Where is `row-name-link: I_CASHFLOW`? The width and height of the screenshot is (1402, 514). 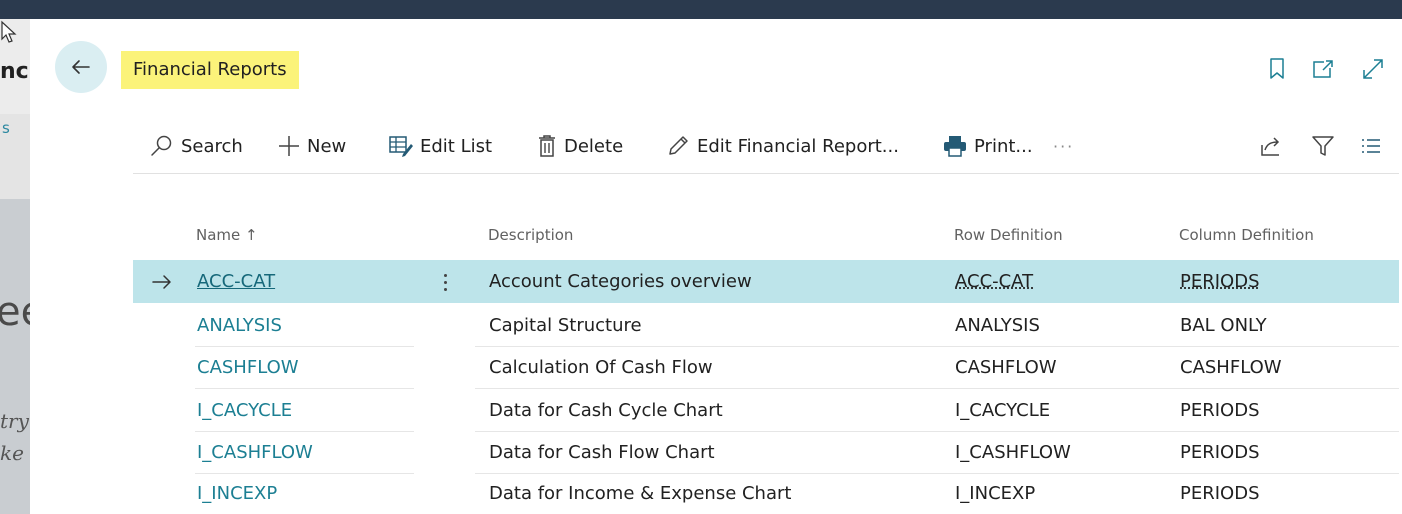 row-name-link: I_CASHFLOW is located at coordinates (255, 452).